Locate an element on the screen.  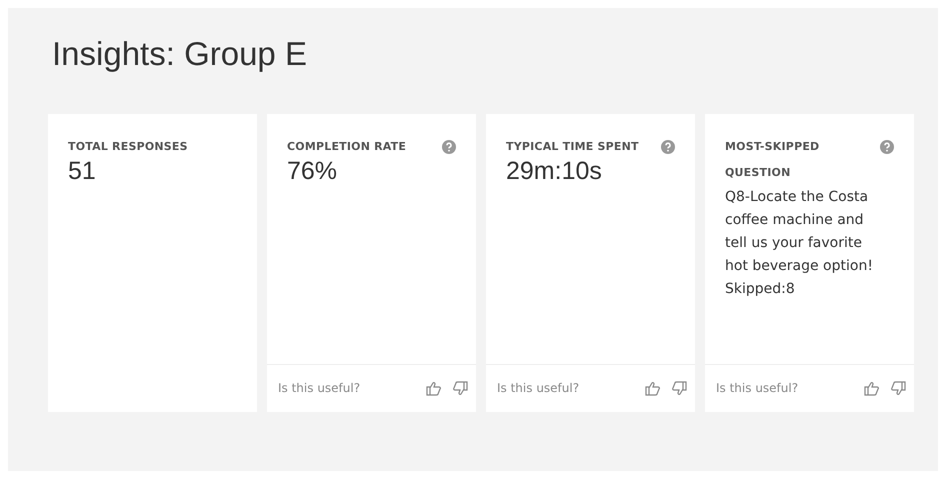
page-title: Insights: Group E is located at coordinates (180, 54).